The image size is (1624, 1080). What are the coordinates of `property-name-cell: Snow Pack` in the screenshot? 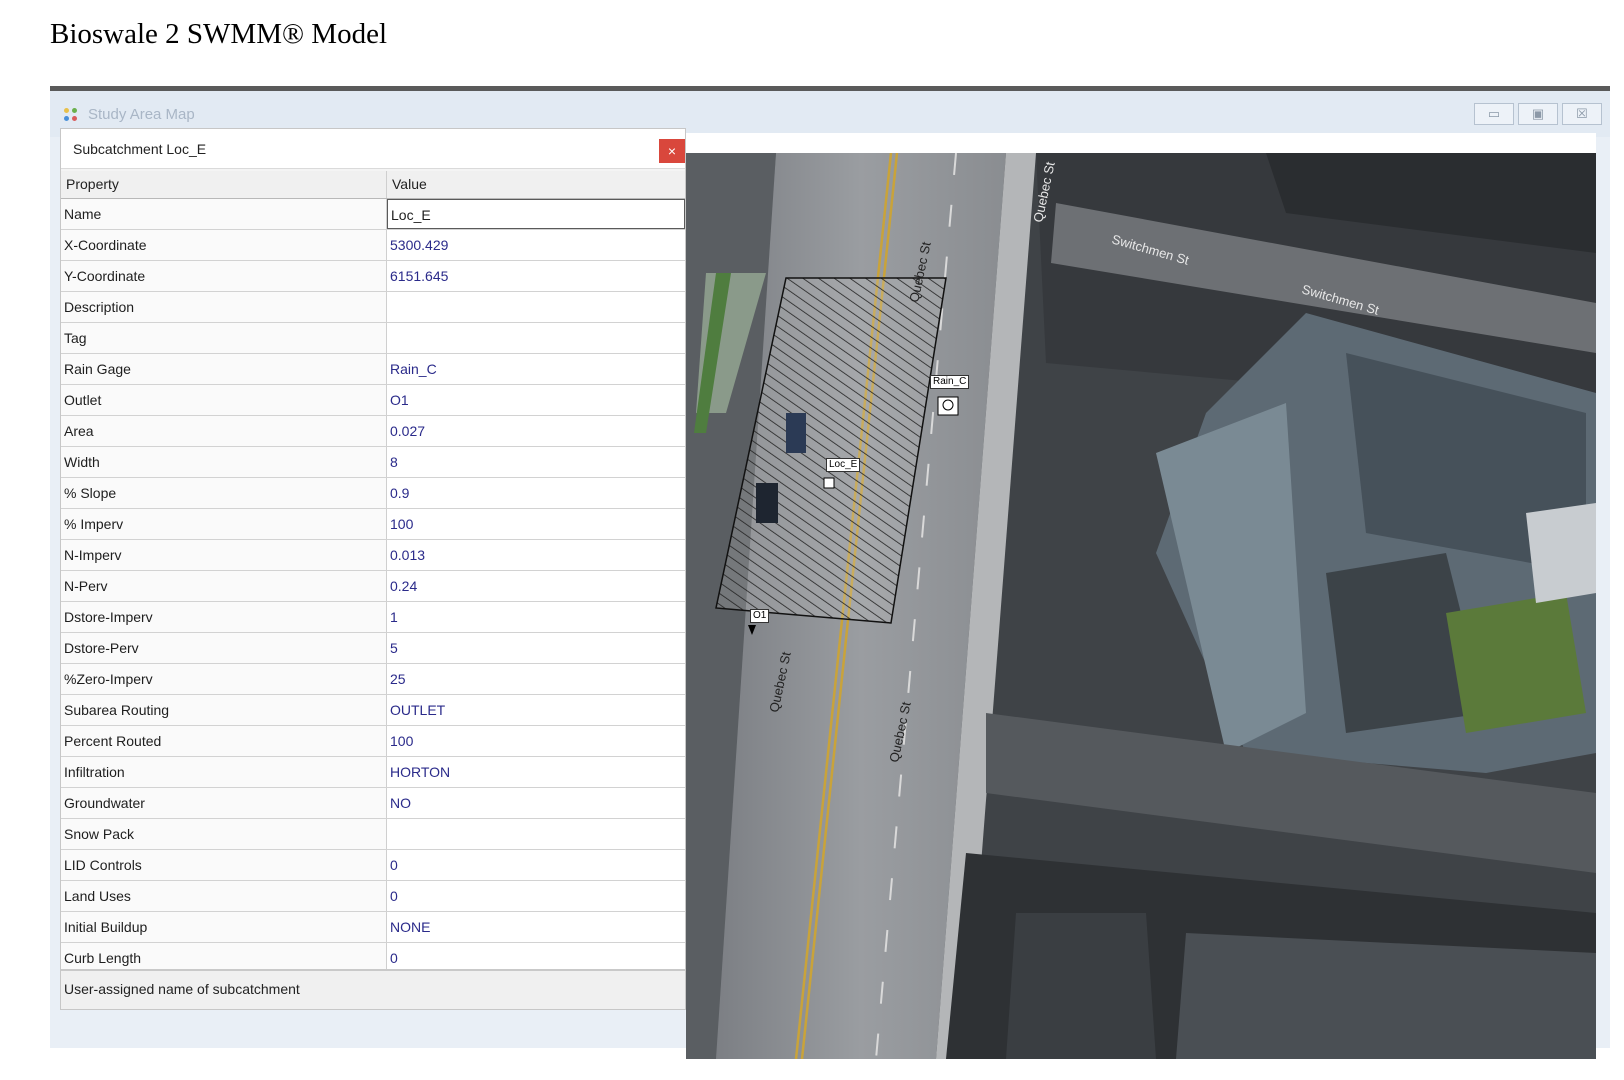 It's located at (224, 834).